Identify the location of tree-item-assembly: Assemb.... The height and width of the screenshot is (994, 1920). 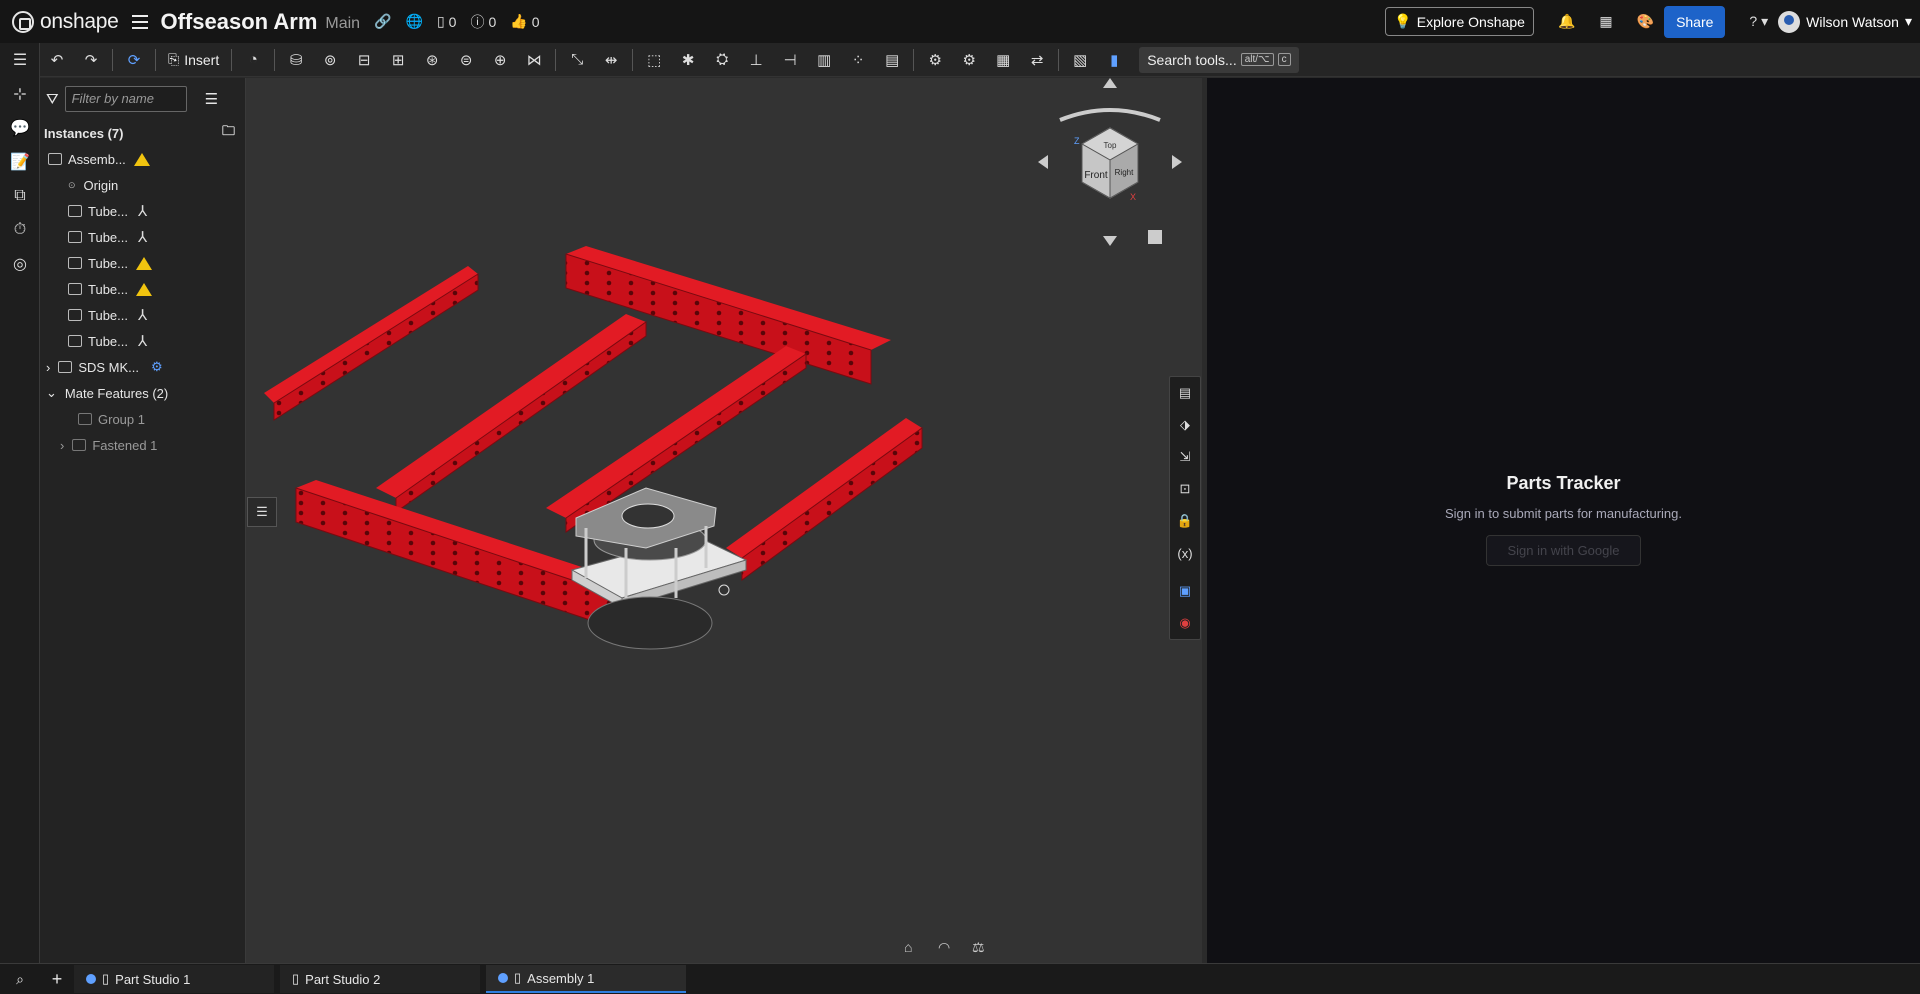
(142, 159).